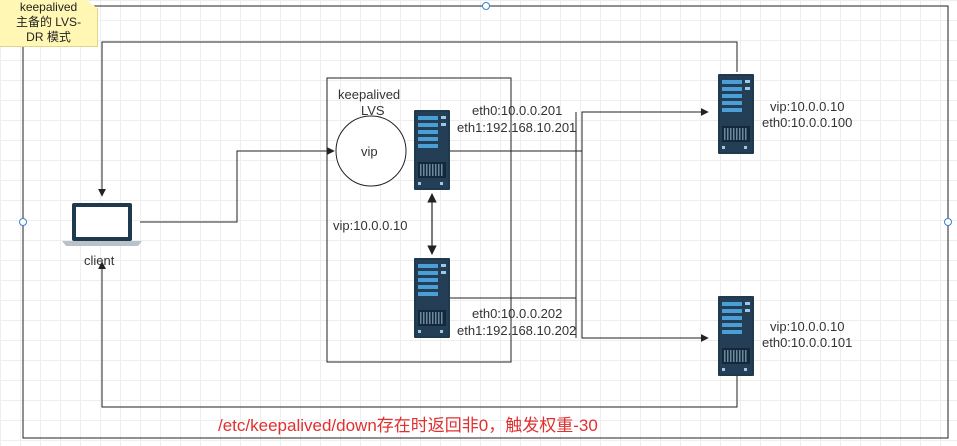 The image size is (957, 446). Describe the element at coordinates (645, 246) in the screenshot. I see `master-to-rs2-connector` at that location.